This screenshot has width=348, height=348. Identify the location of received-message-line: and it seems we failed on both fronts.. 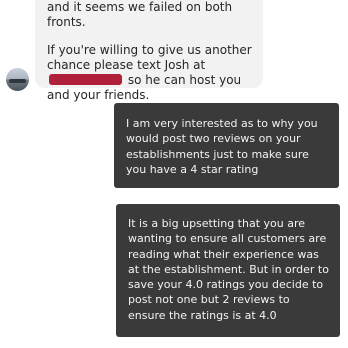
(140, 14).